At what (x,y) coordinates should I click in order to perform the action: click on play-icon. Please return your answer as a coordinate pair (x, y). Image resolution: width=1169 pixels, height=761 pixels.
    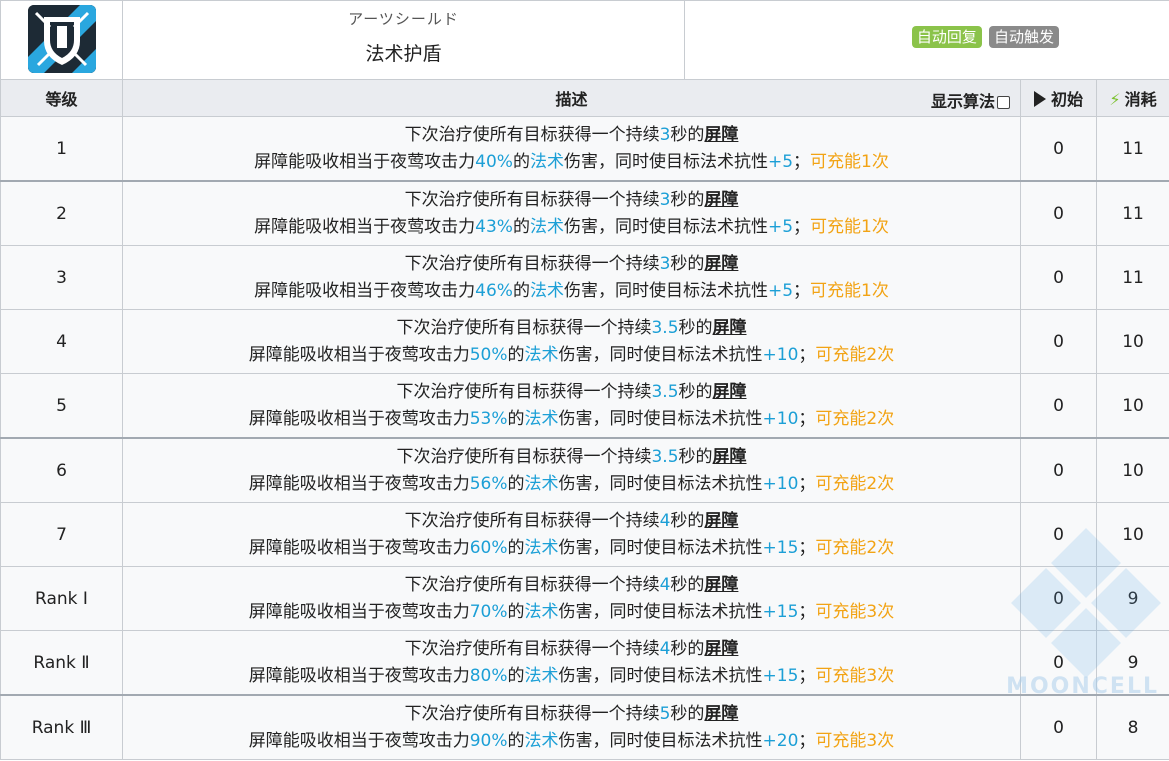
    Looking at the image, I should click on (1039, 99).